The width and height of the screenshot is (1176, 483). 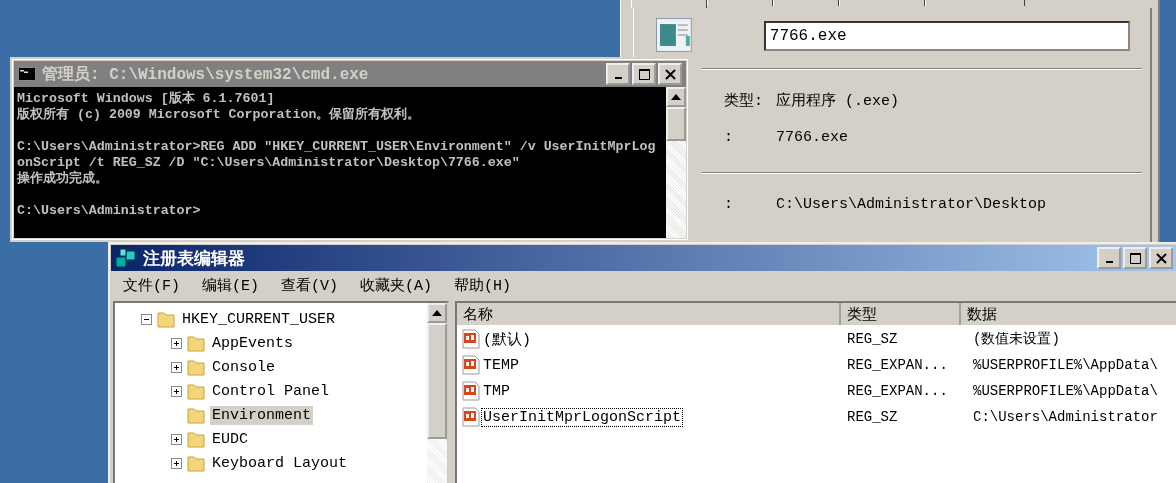 What do you see at coordinates (946, 36) in the screenshot?
I see `file-name-field: 7766.exe` at bounding box center [946, 36].